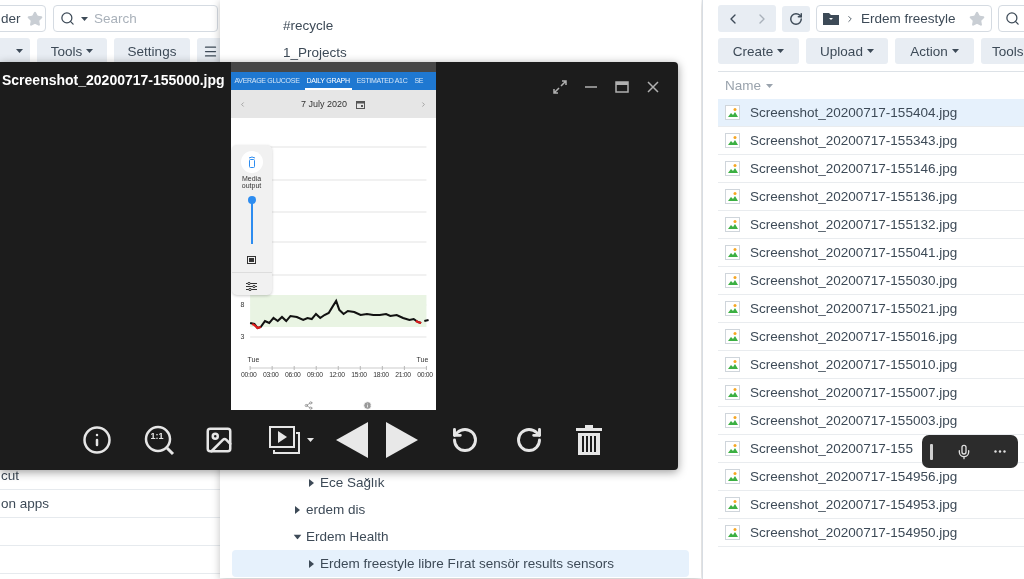  What do you see at coordinates (854, 420) in the screenshot?
I see `file-name: Screenshot_20200717-155003.jpg` at bounding box center [854, 420].